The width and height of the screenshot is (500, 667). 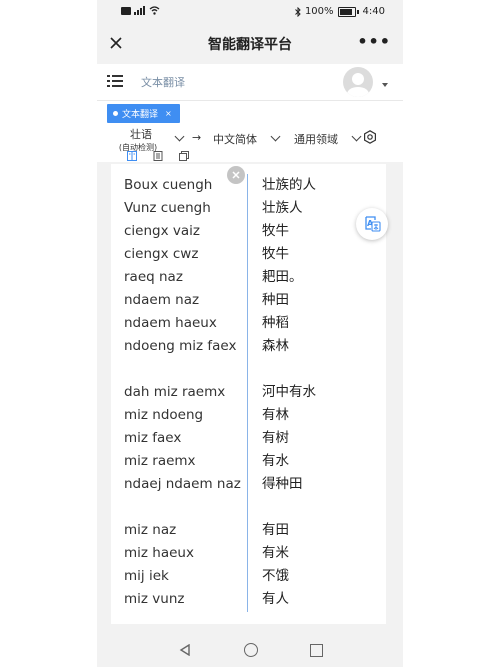 What do you see at coordinates (356, 136) in the screenshot?
I see `domain-chevron-down-icon` at bounding box center [356, 136].